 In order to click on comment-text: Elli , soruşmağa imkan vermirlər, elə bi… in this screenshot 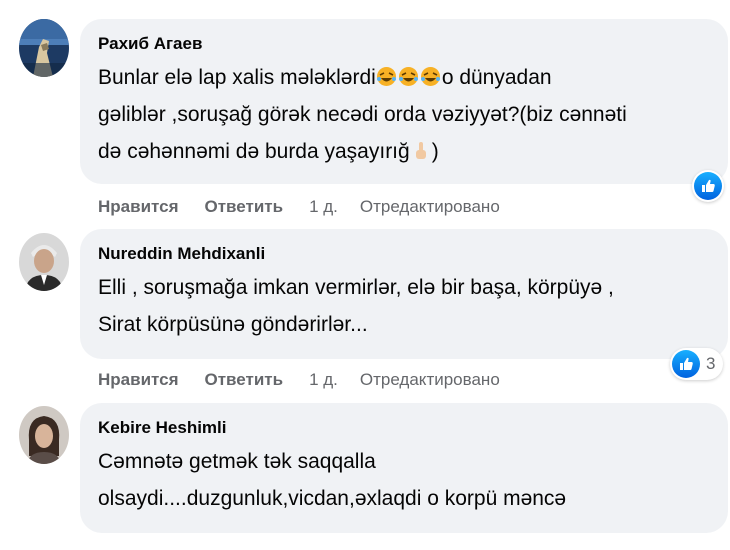, I will do `click(403, 306)`.